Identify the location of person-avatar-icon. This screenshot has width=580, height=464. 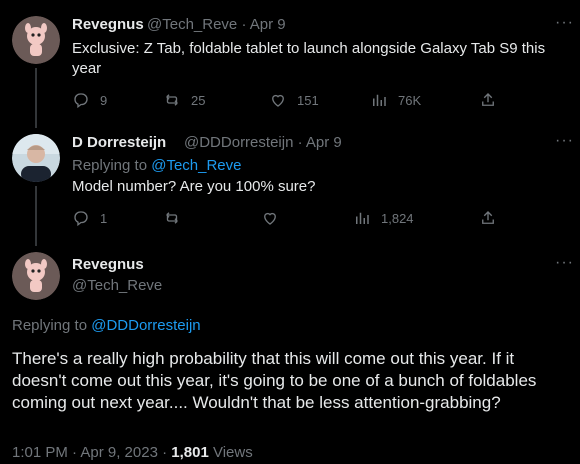
(36, 158).